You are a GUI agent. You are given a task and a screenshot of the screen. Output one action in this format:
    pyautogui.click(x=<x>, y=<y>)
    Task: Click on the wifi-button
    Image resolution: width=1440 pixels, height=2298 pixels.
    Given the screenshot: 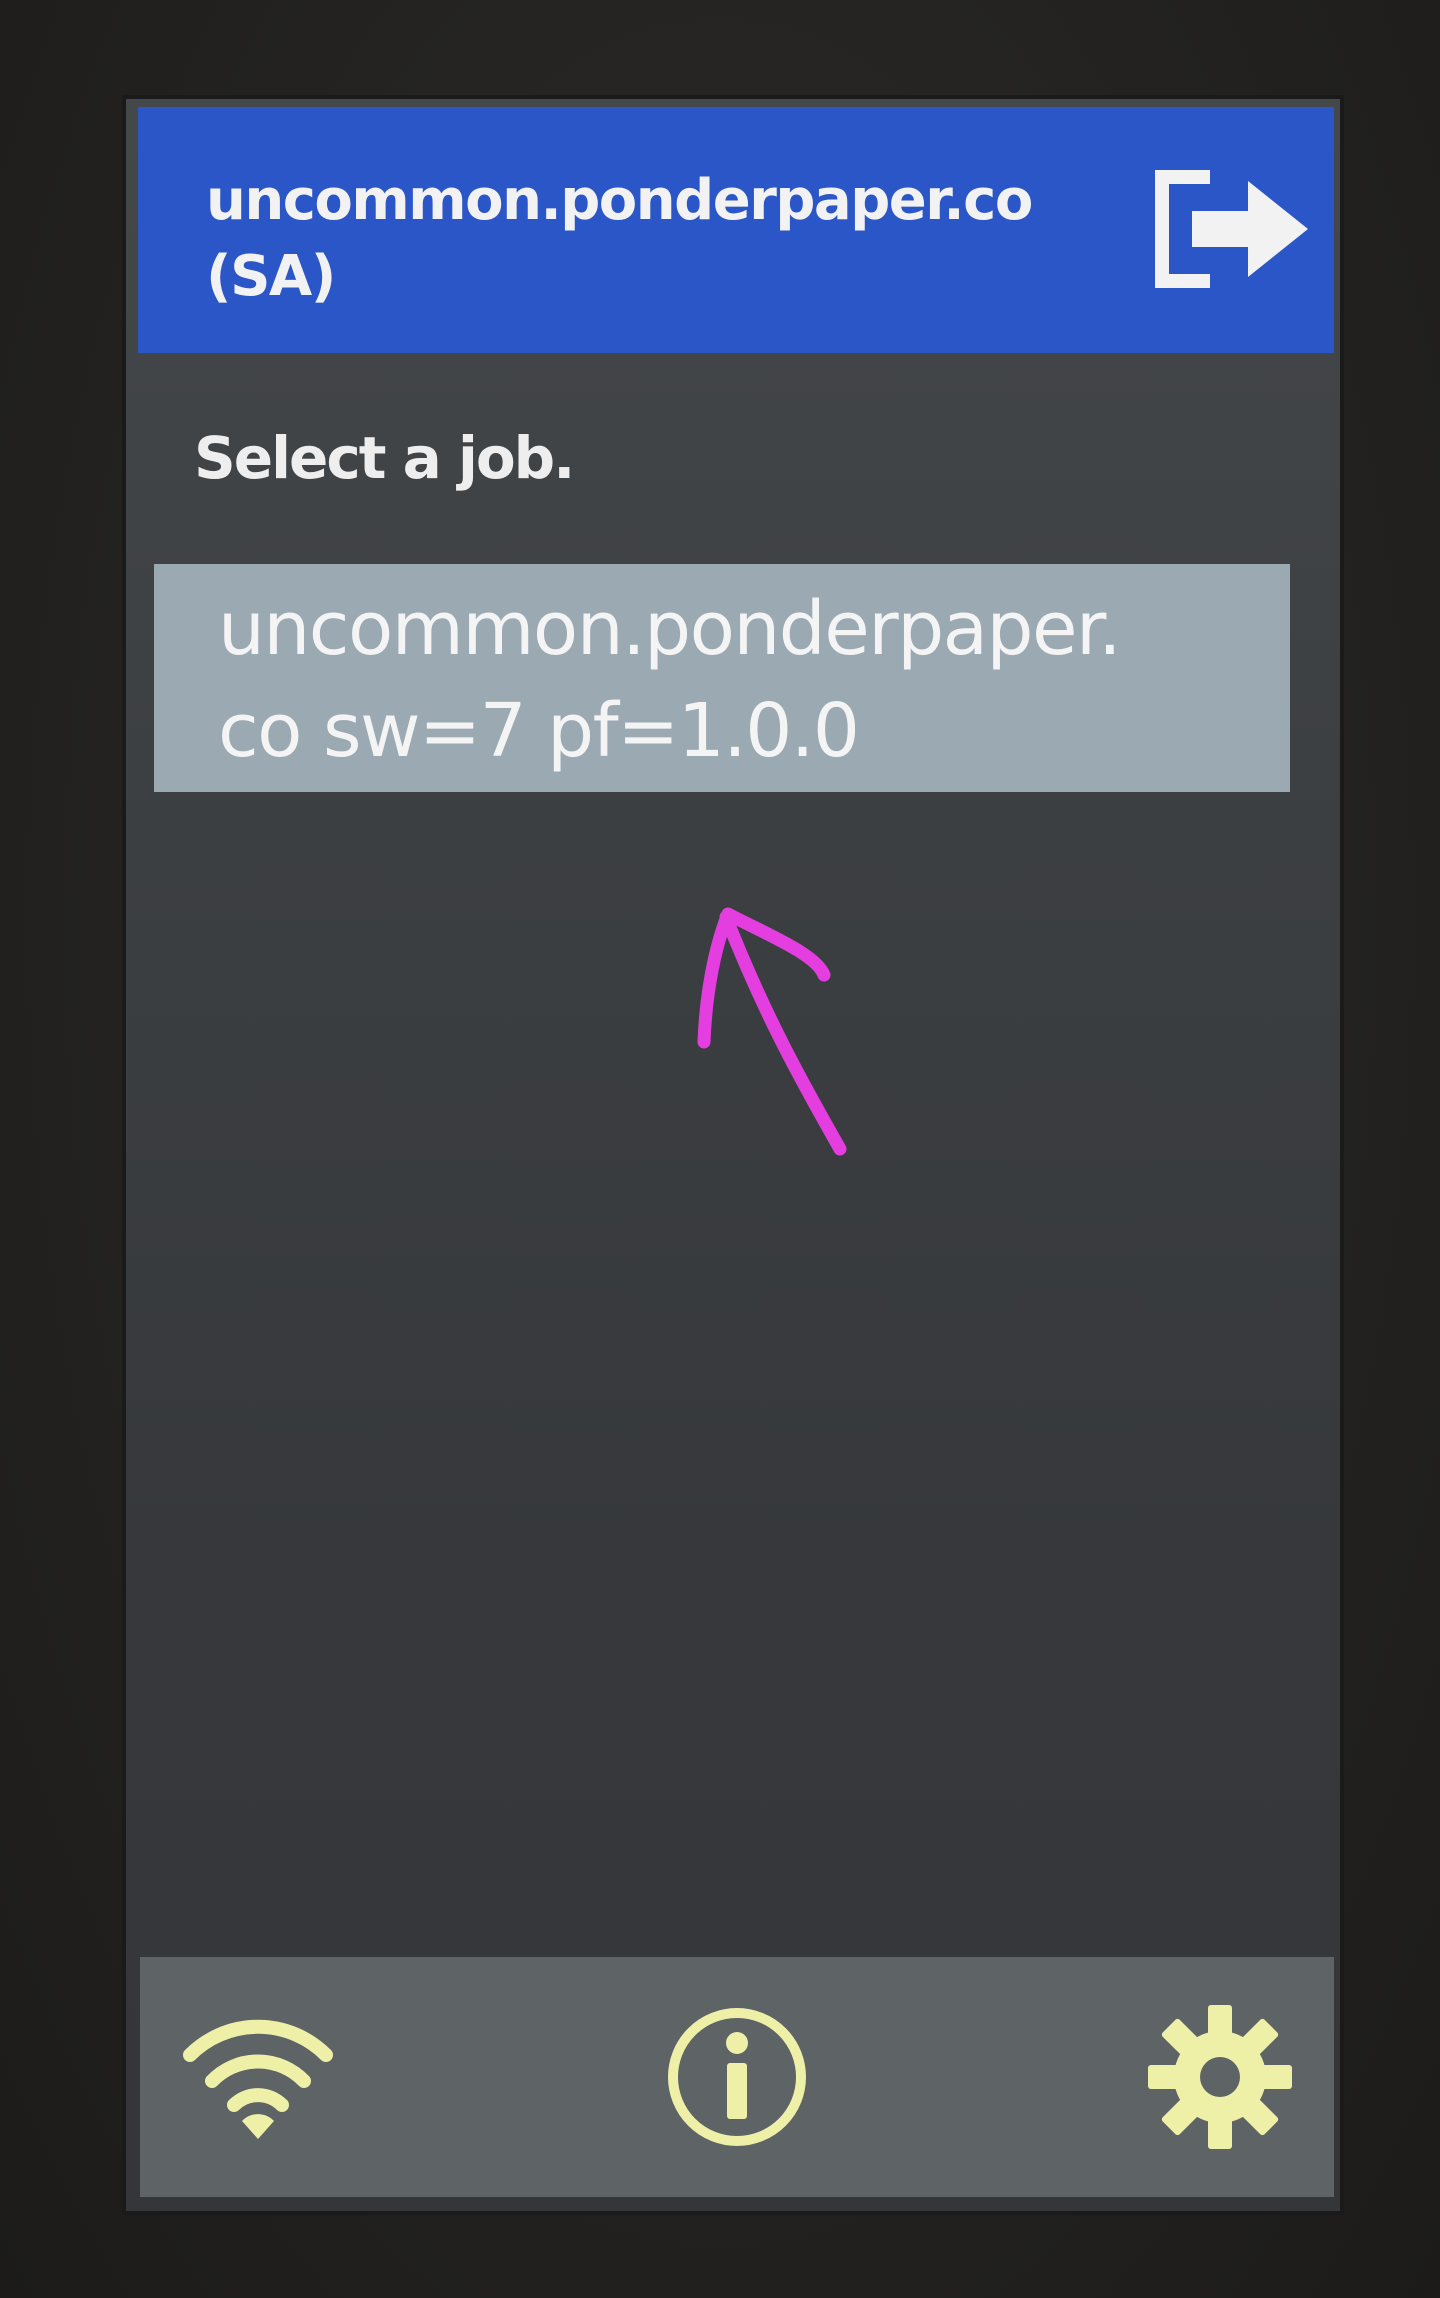 What is the action you would take?
    pyautogui.click(x=258, y=2077)
    